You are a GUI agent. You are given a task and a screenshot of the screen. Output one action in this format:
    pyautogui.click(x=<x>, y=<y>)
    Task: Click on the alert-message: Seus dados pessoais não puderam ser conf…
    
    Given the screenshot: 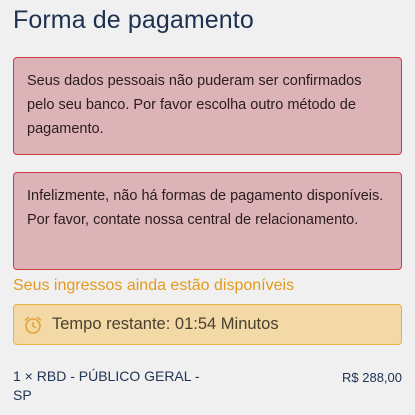 What is the action you would take?
    pyautogui.click(x=194, y=105)
    